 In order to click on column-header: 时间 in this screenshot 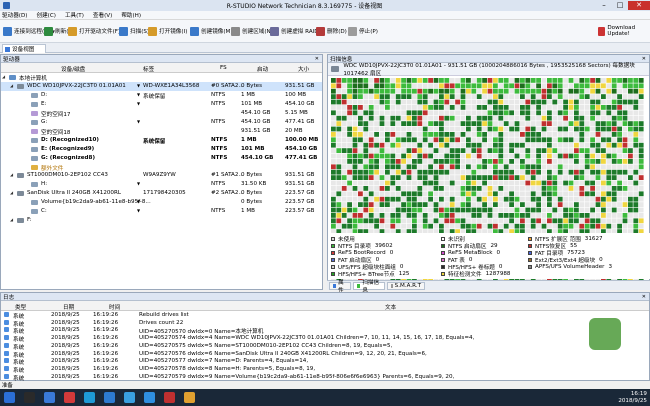, I will do `click(114, 307)`.